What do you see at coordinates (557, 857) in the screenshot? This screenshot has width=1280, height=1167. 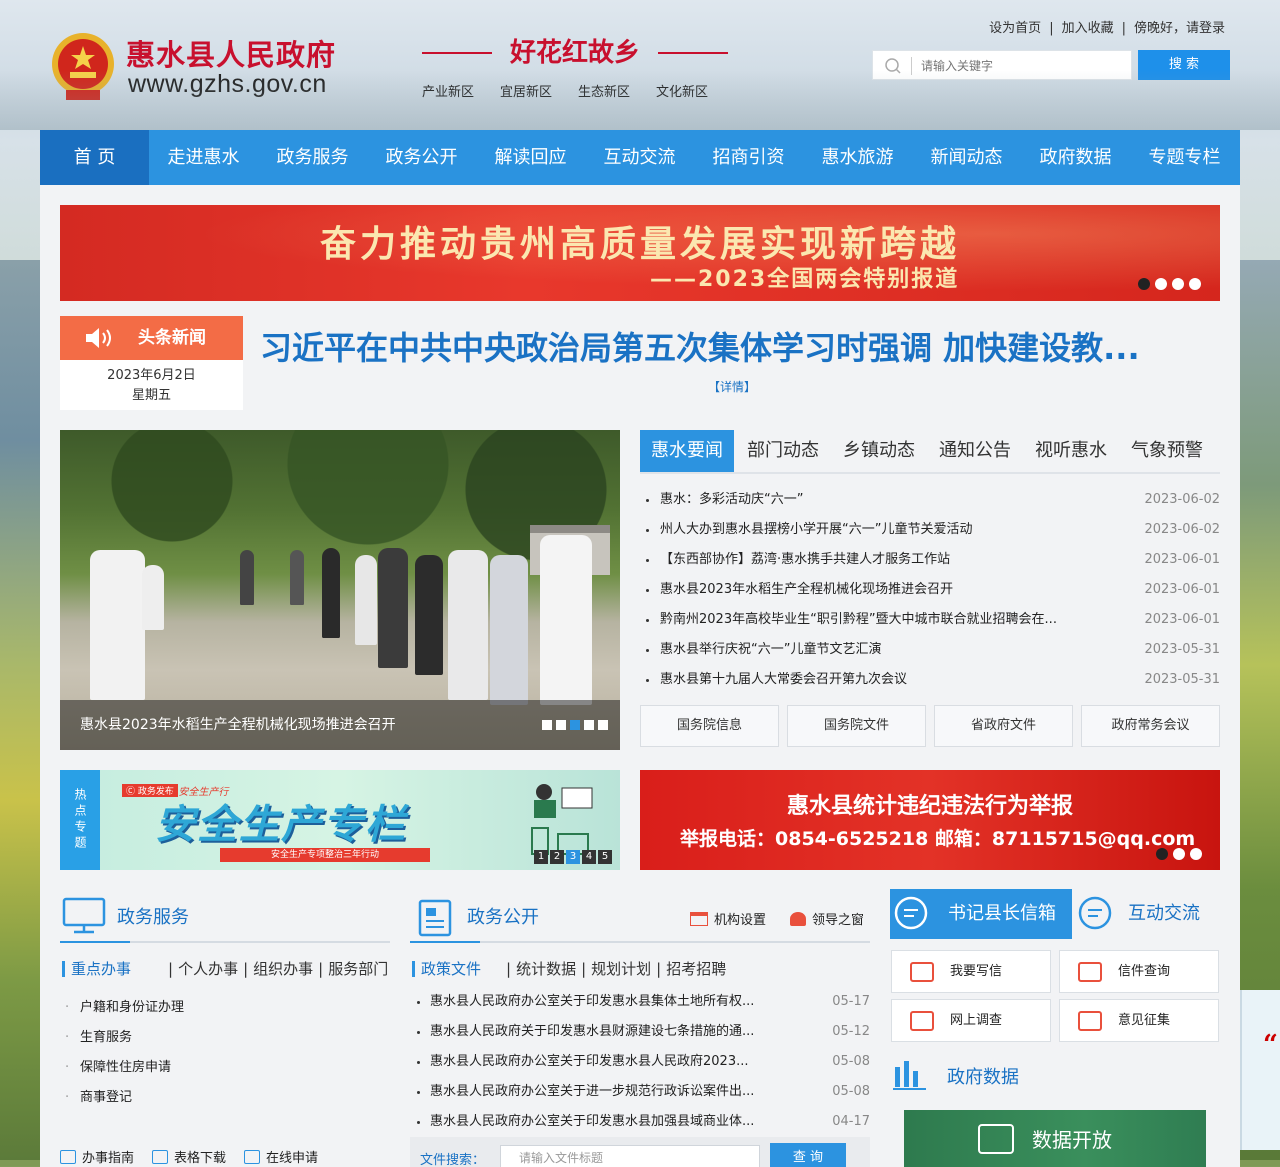 I see `page-number: 2` at bounding box center [557, 857].